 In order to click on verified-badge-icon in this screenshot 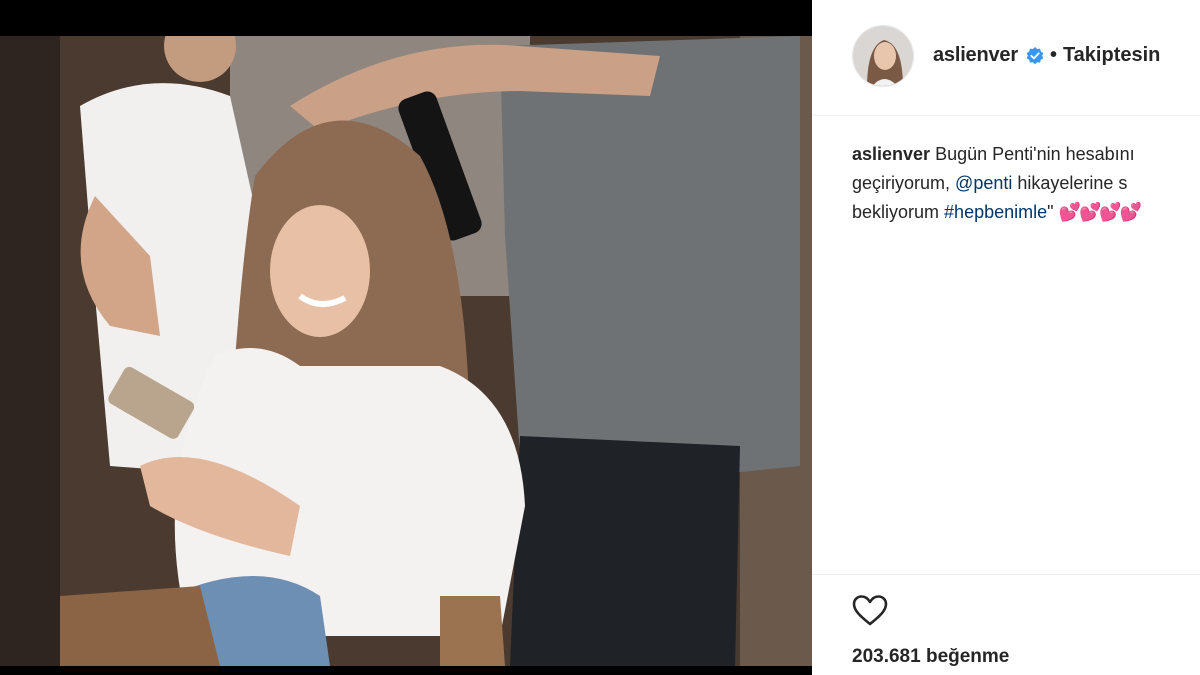, I will do `click(1035, 55)`.